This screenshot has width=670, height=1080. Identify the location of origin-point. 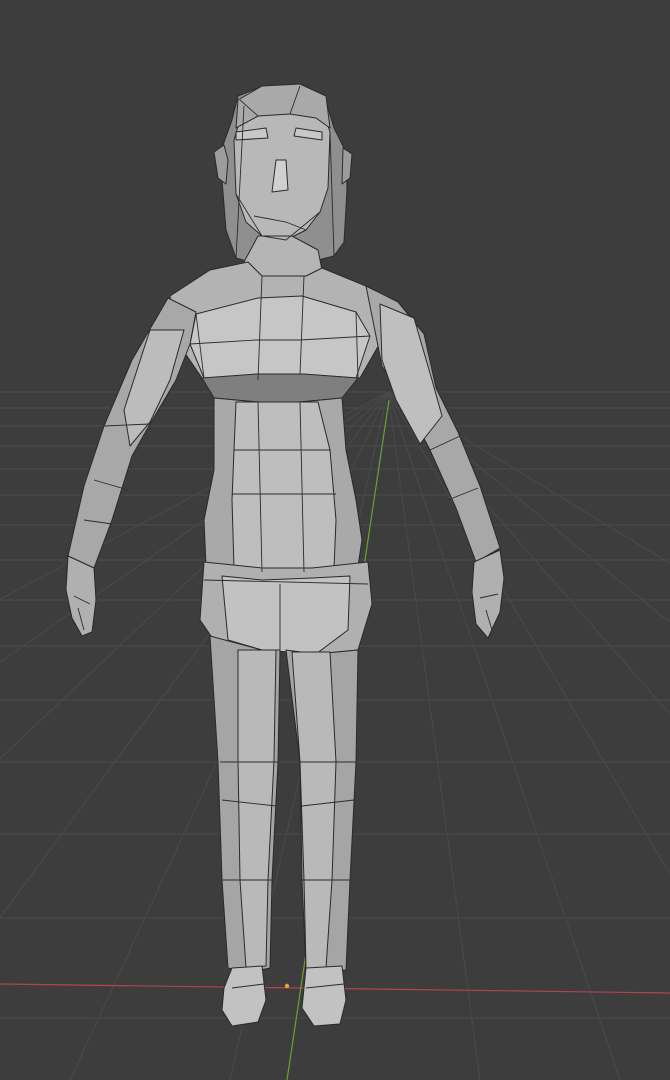
(287, 986).